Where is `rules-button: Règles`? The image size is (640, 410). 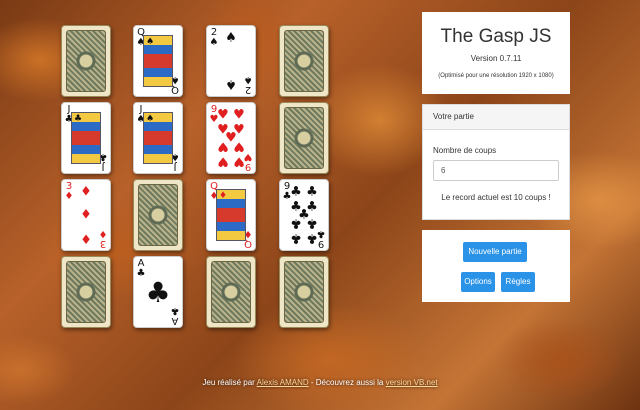
rules-button: Règles is located at coordinates (518, 282).